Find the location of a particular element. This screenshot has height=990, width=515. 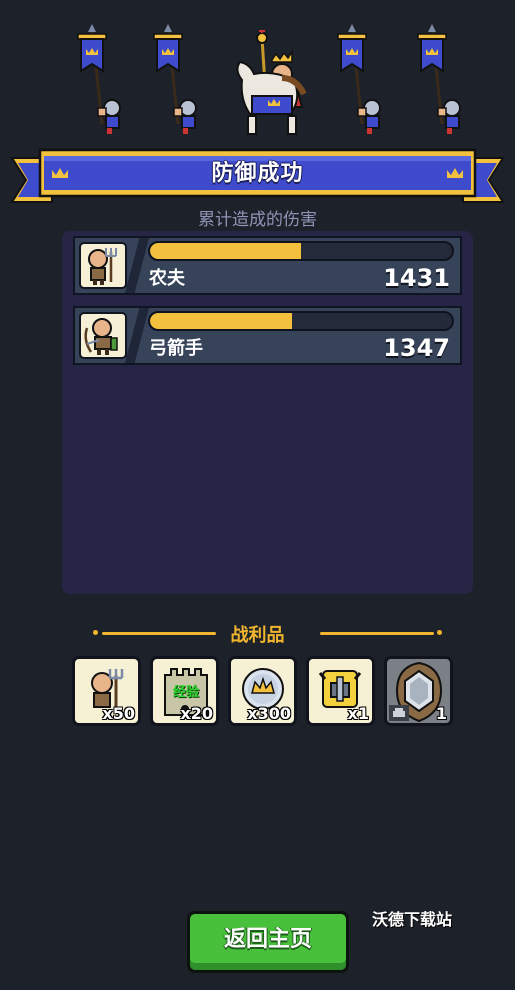

unit-row-farmer: 农夫 1431 is located at coordinates (267, 265).